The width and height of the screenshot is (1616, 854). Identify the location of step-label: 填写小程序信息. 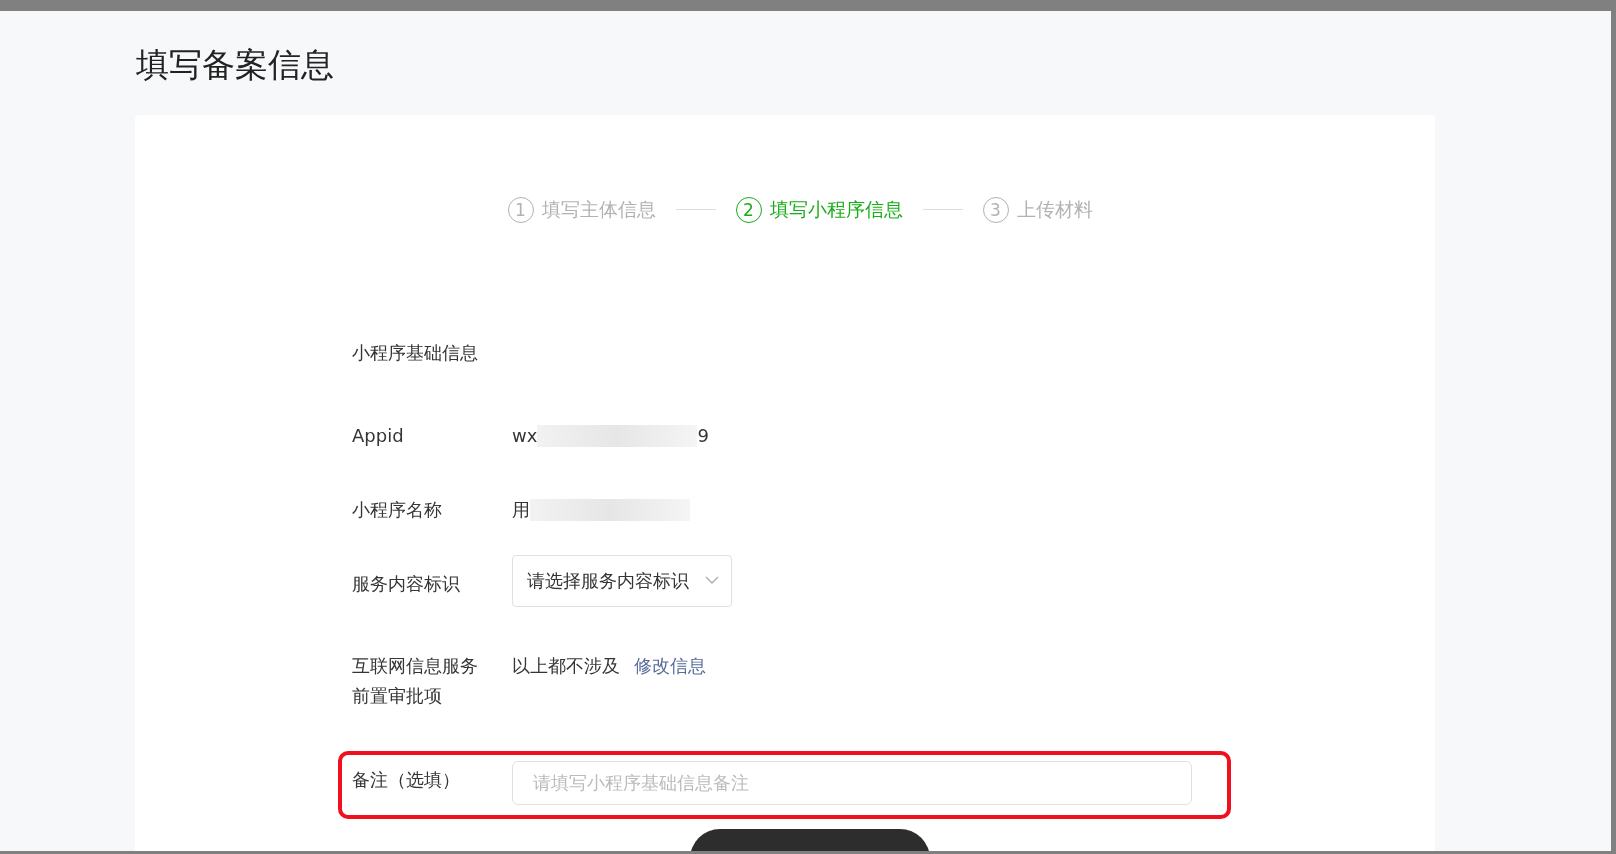
(836, 209).